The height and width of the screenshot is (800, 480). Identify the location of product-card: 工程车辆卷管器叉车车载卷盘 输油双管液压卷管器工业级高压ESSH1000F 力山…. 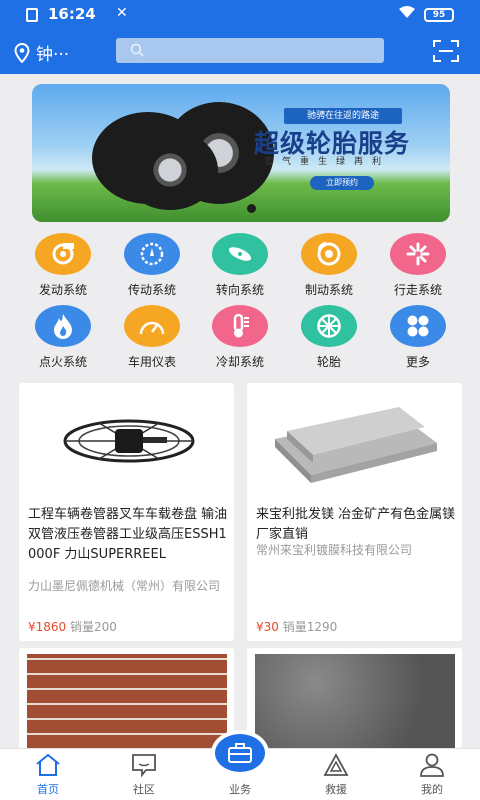
(126, 512).